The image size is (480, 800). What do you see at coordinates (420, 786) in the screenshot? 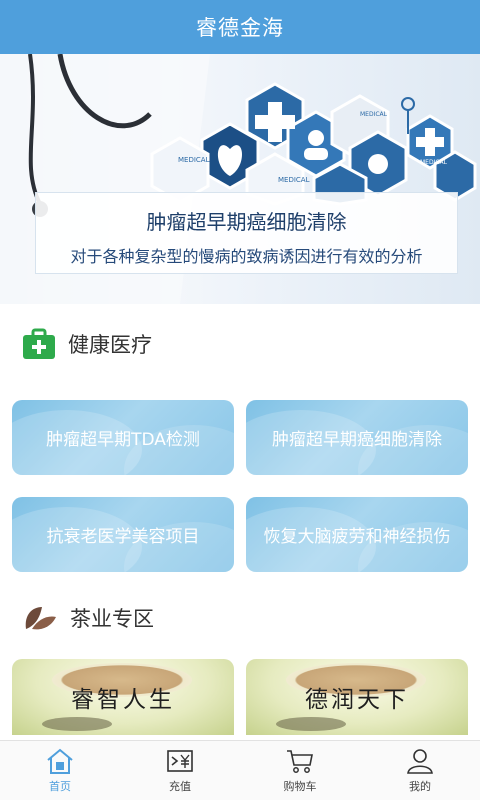
I see `tab-label: 我的` at bounding box center [420, 786].